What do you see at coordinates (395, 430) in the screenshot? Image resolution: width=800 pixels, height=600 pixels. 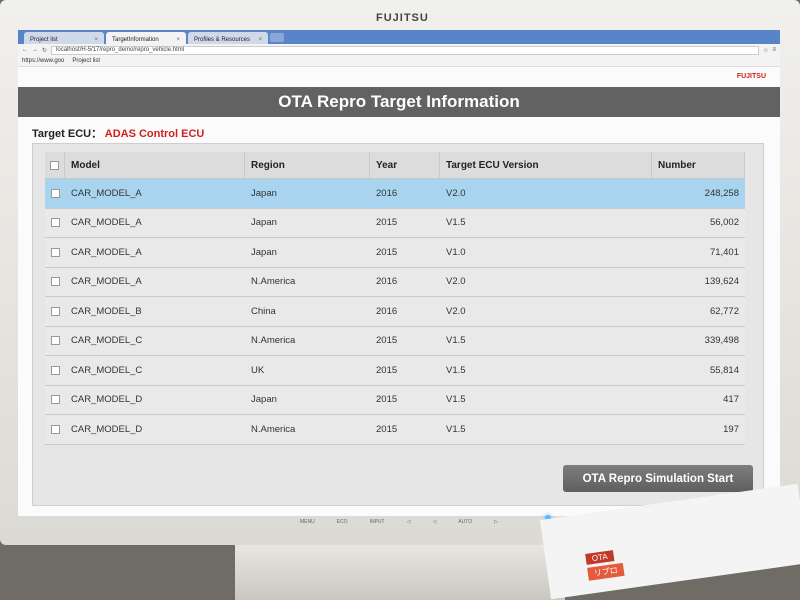 I see `table-row: CAR_MODEL_D N.America 2015 V1.5 197` at bounding box center [395, 430].